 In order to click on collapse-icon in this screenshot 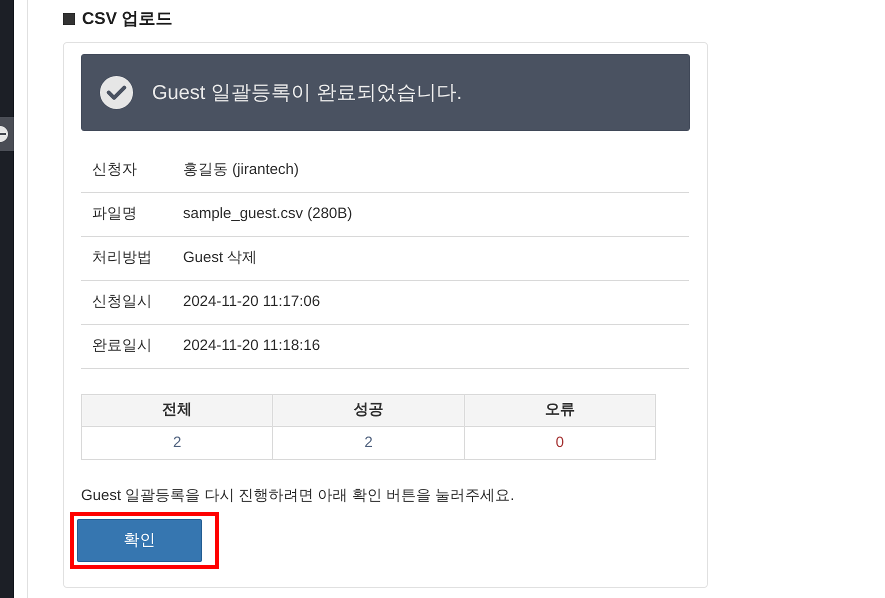, I will do `click(4, 134)`.